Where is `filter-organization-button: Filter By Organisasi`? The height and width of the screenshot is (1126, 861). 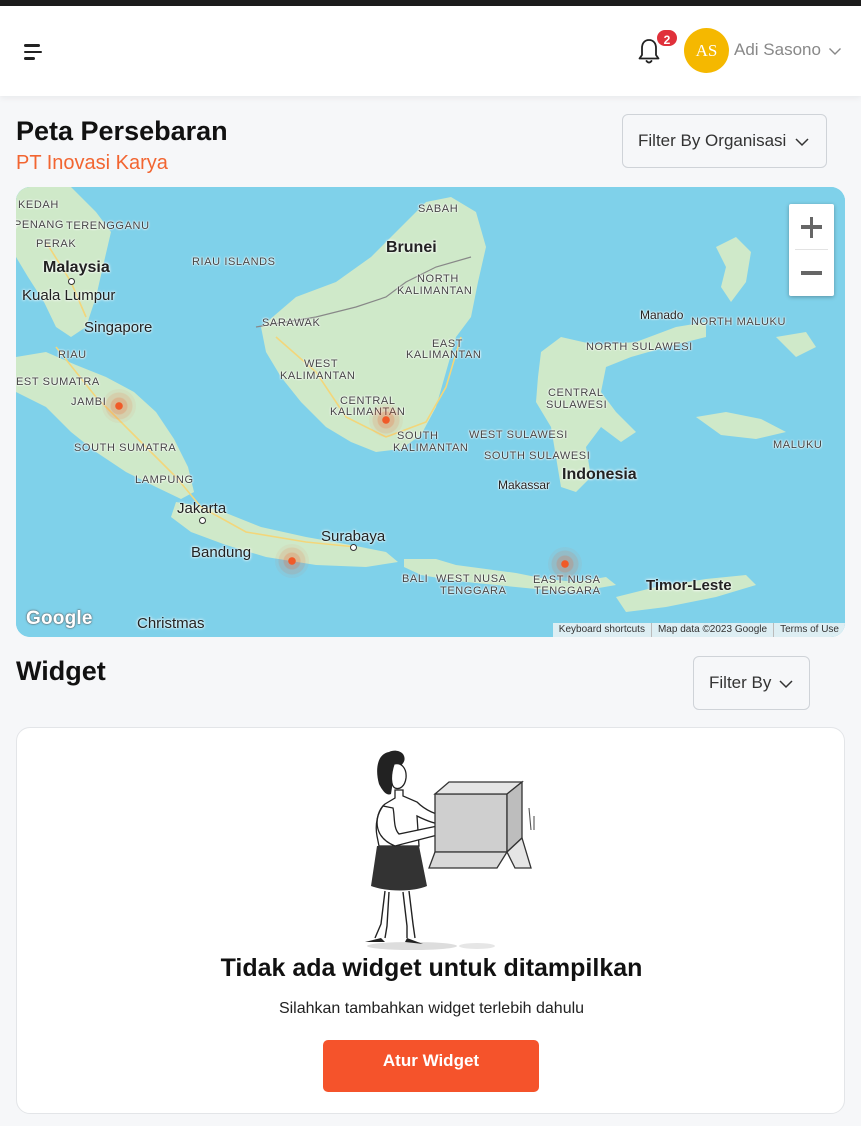
filter-organization-button: Filter By Organisasi is located at coordinates (724, 141).